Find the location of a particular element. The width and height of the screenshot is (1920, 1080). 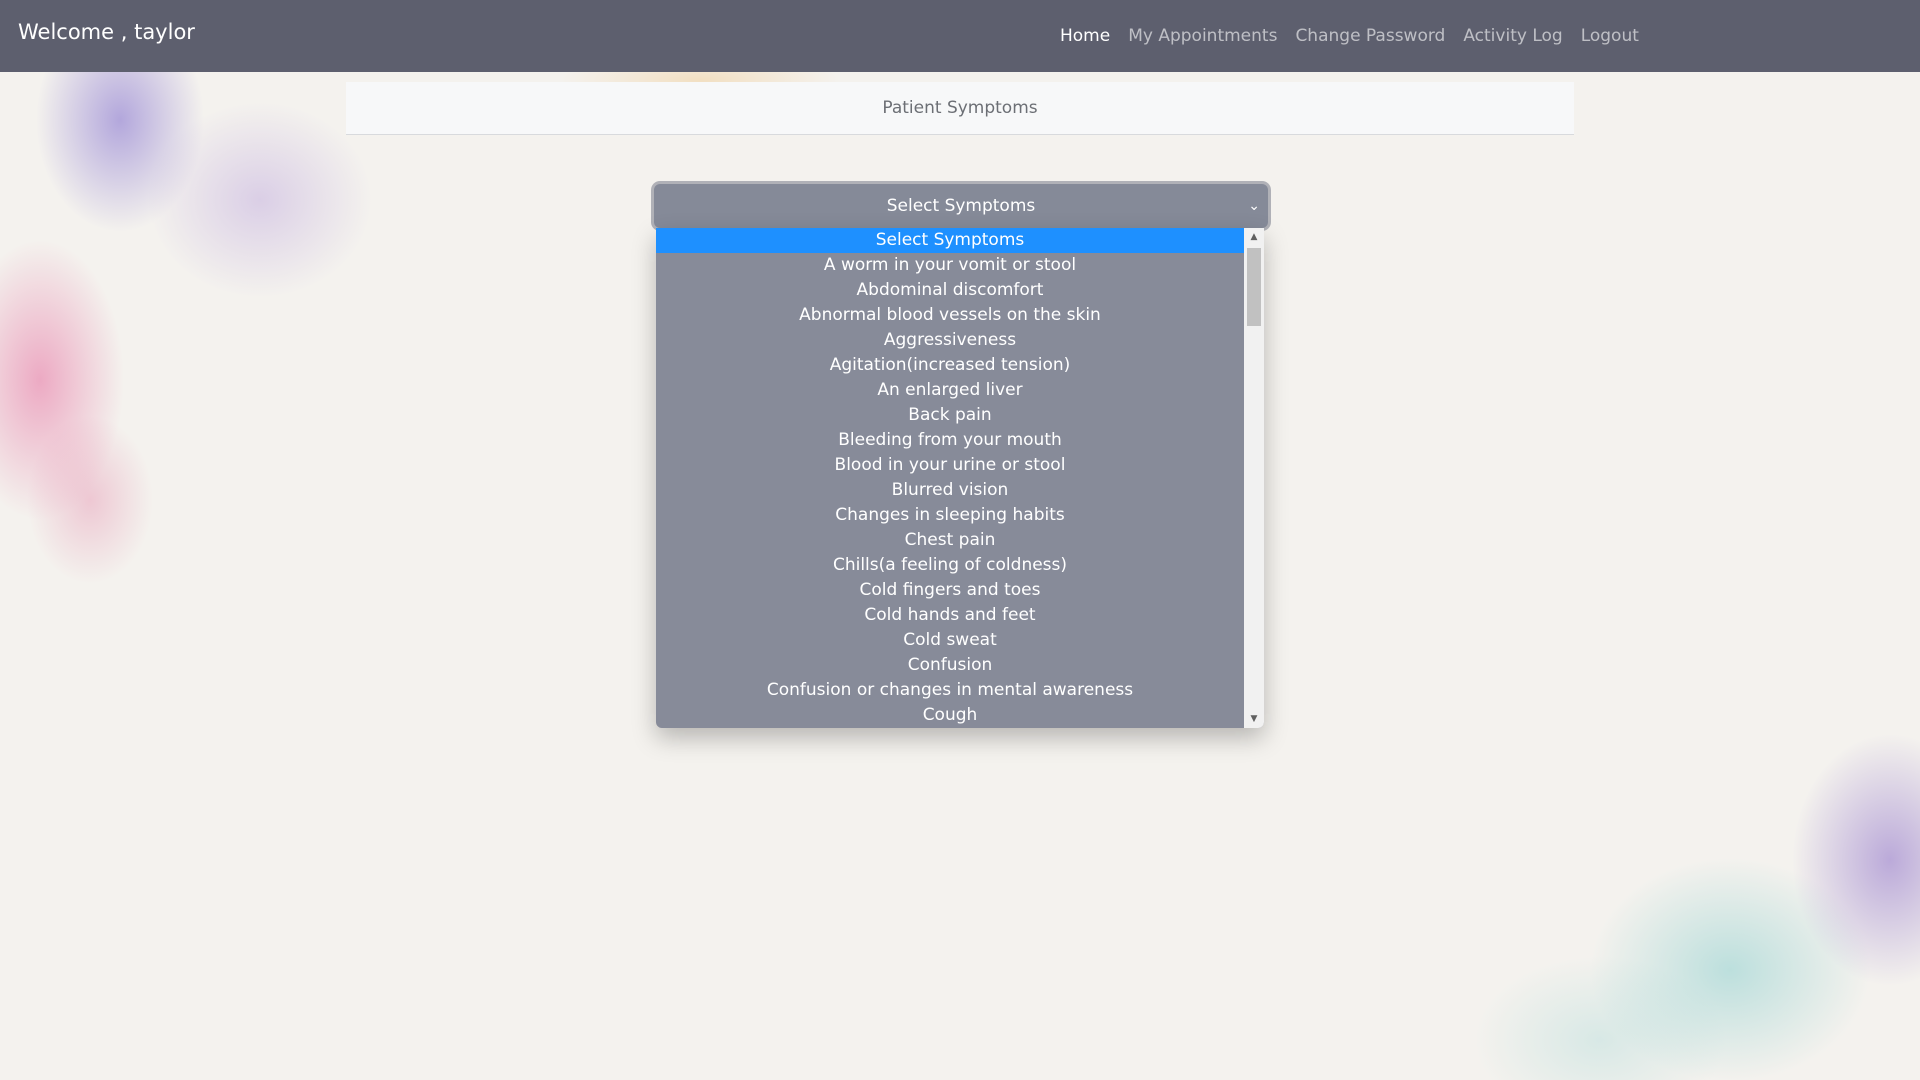

symptom-option: Changes in sleeping habits is located at coordinates (950, 515).